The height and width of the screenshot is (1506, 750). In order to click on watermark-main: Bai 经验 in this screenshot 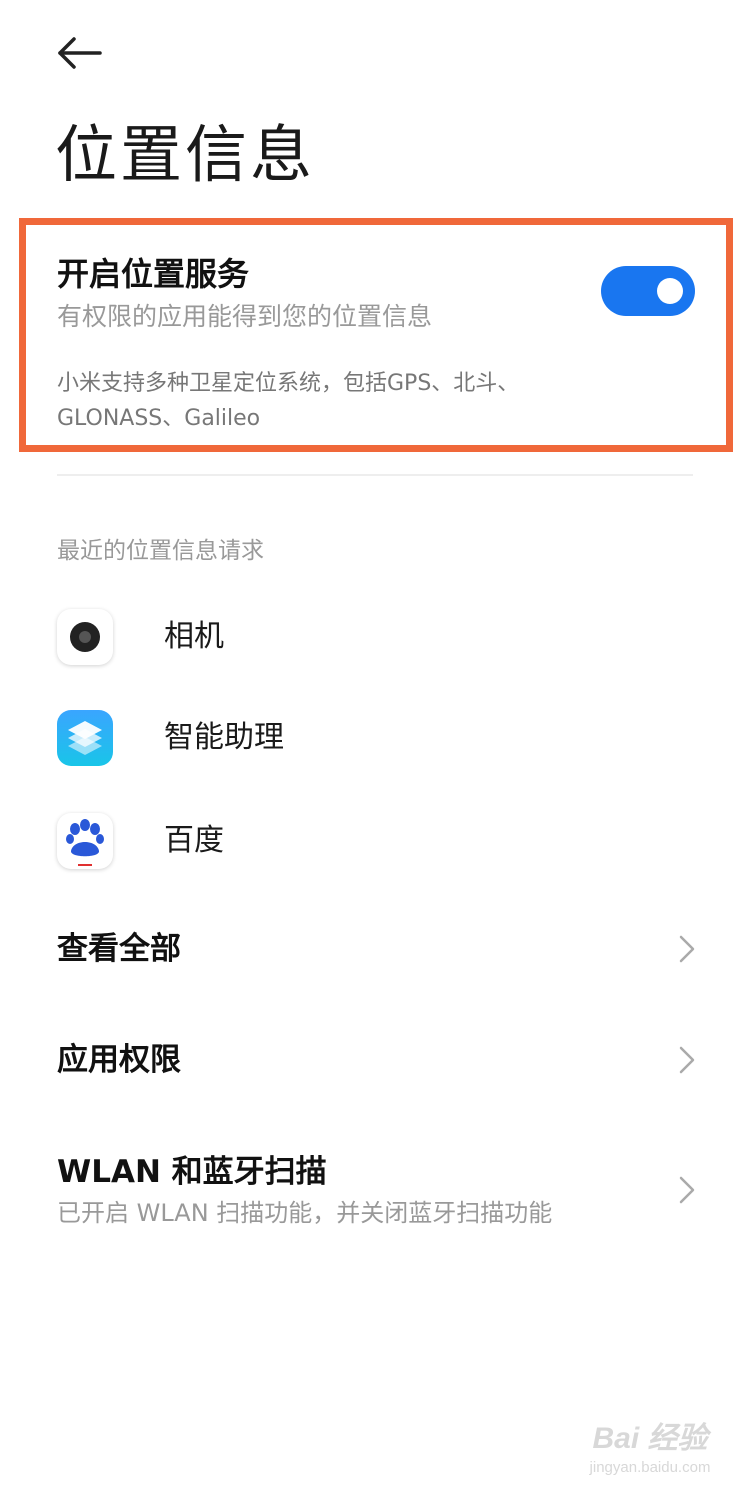, I will do `click(650, 1438)`.